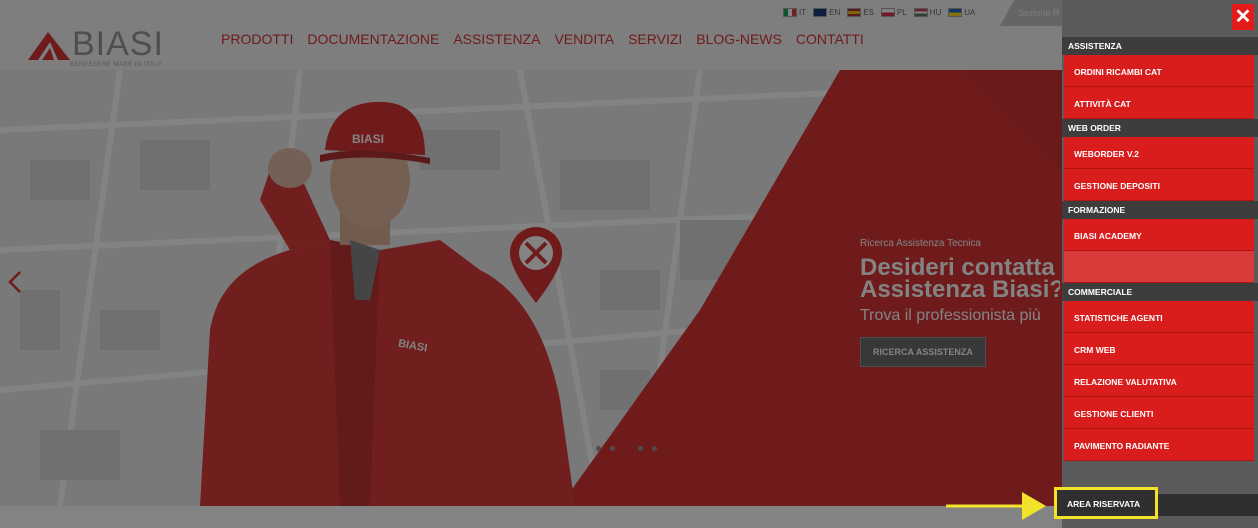 Image resolution: width=1258 pixels, height=528 pixels. What do you see at coordinates (879, 12) in the screenshot?
I see `language-selector: IT EN ES PL HU UA` at bounding box center [879, 12].